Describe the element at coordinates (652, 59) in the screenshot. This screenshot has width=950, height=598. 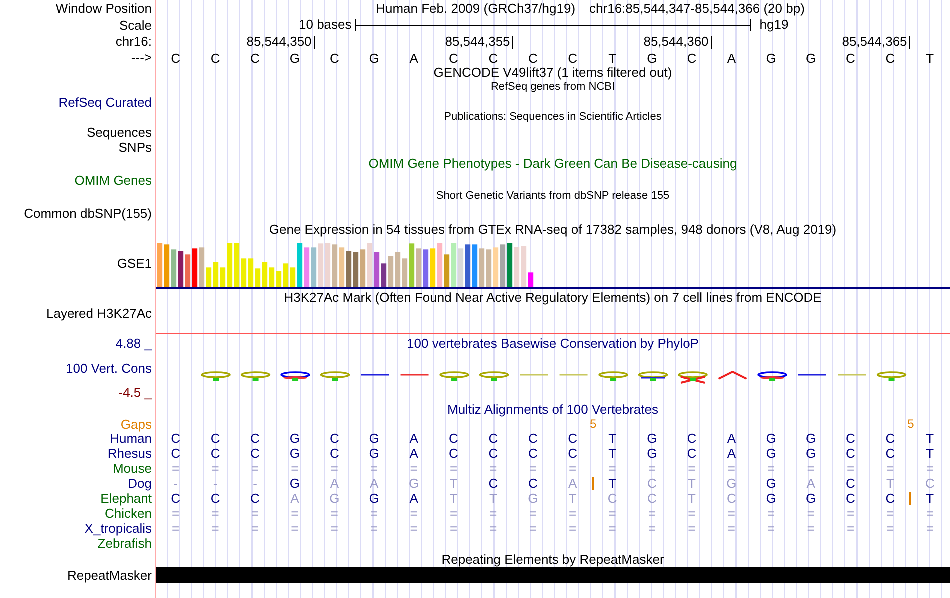
I see `base-letter: G` at that location.